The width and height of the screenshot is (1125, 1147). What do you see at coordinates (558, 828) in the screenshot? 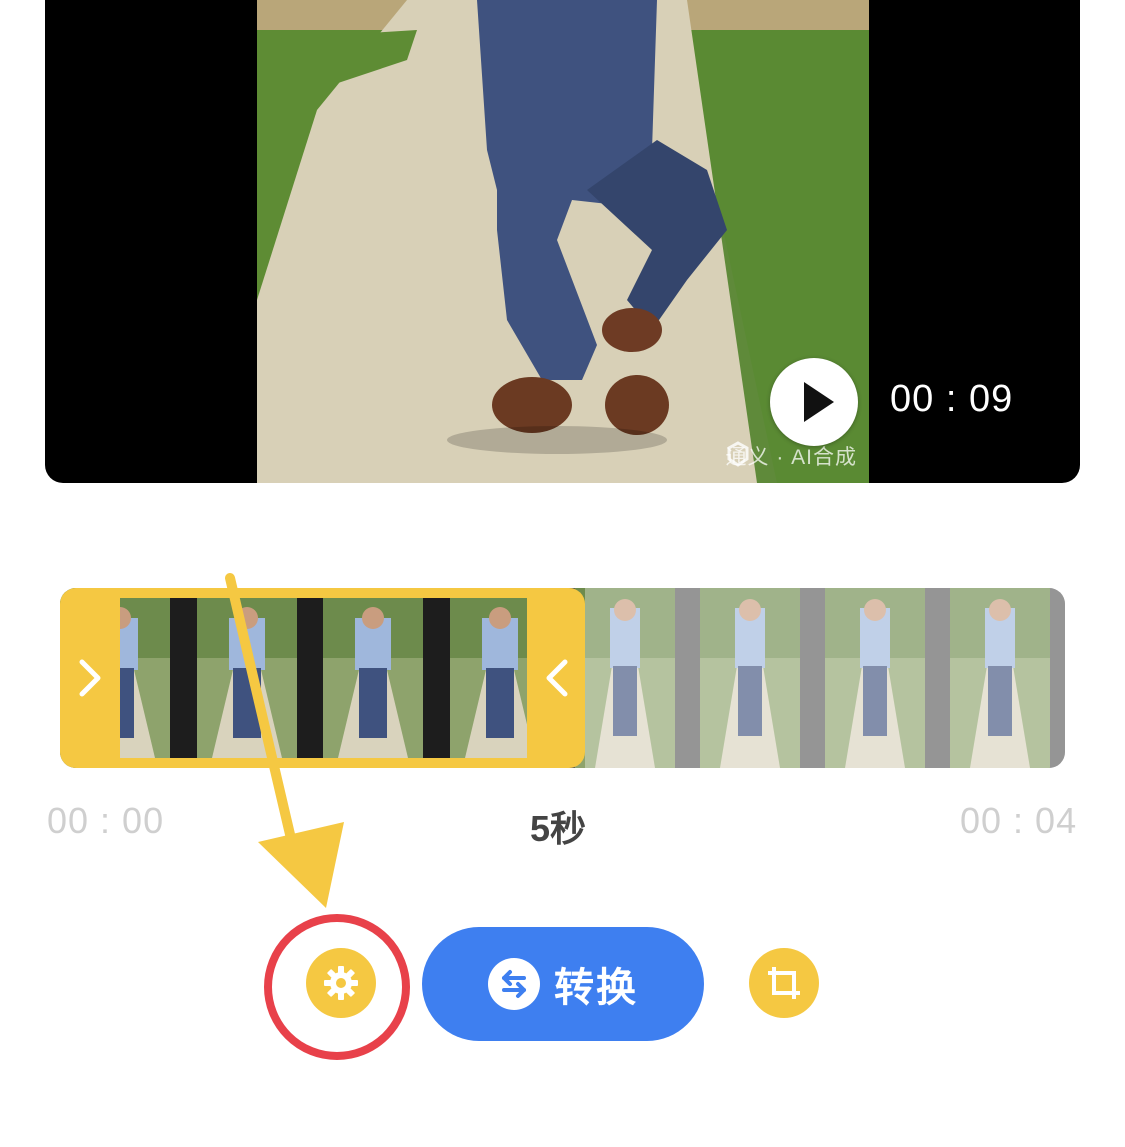
I see `selected-duration: 5秒` at bounding box center [558, 828].